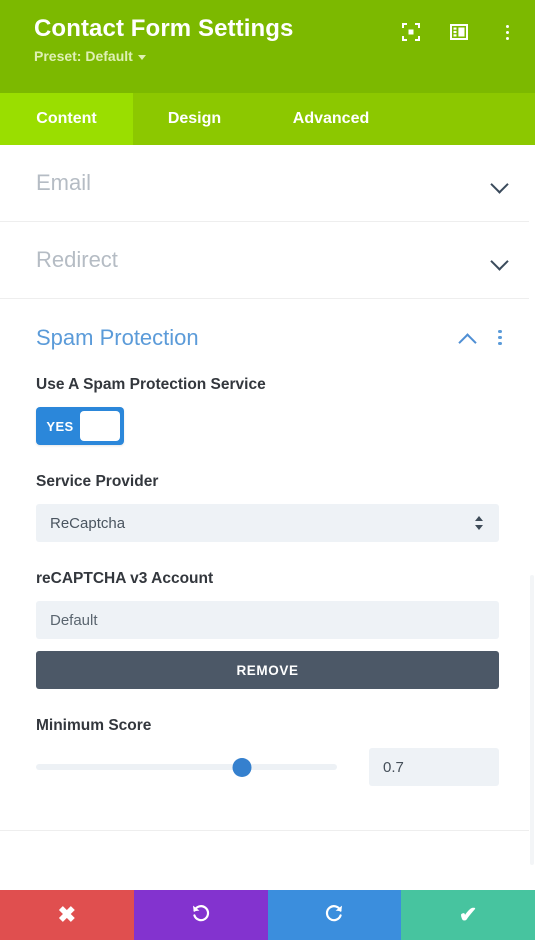 This screenshot has height=940, width=535. I want to click on action-bar: ✖ ✔, so click(267, 915).